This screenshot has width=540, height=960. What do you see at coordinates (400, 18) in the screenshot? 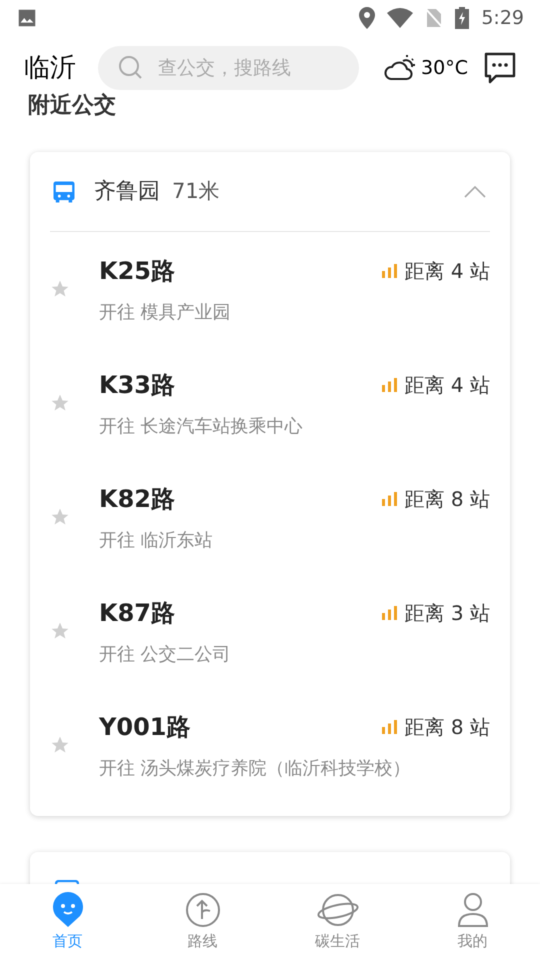
I see `wifi-icon` at bounding box center [400, 18].